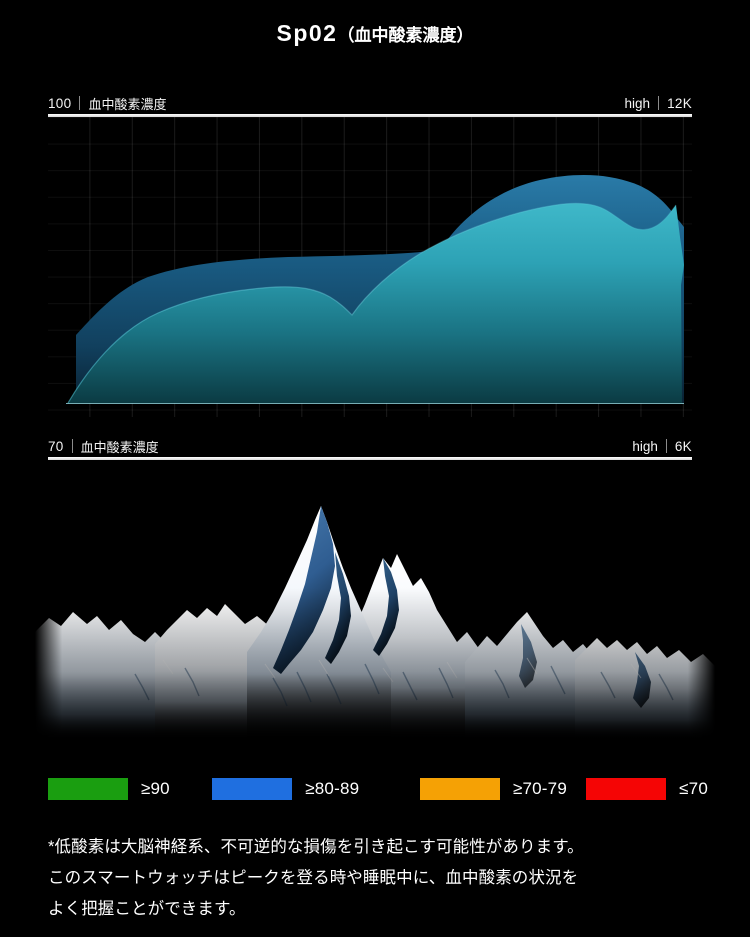  Describe the element at coordinates (679, 103) in the screenshot. I see `chart-top-axis-right-value: 12K` at that location.